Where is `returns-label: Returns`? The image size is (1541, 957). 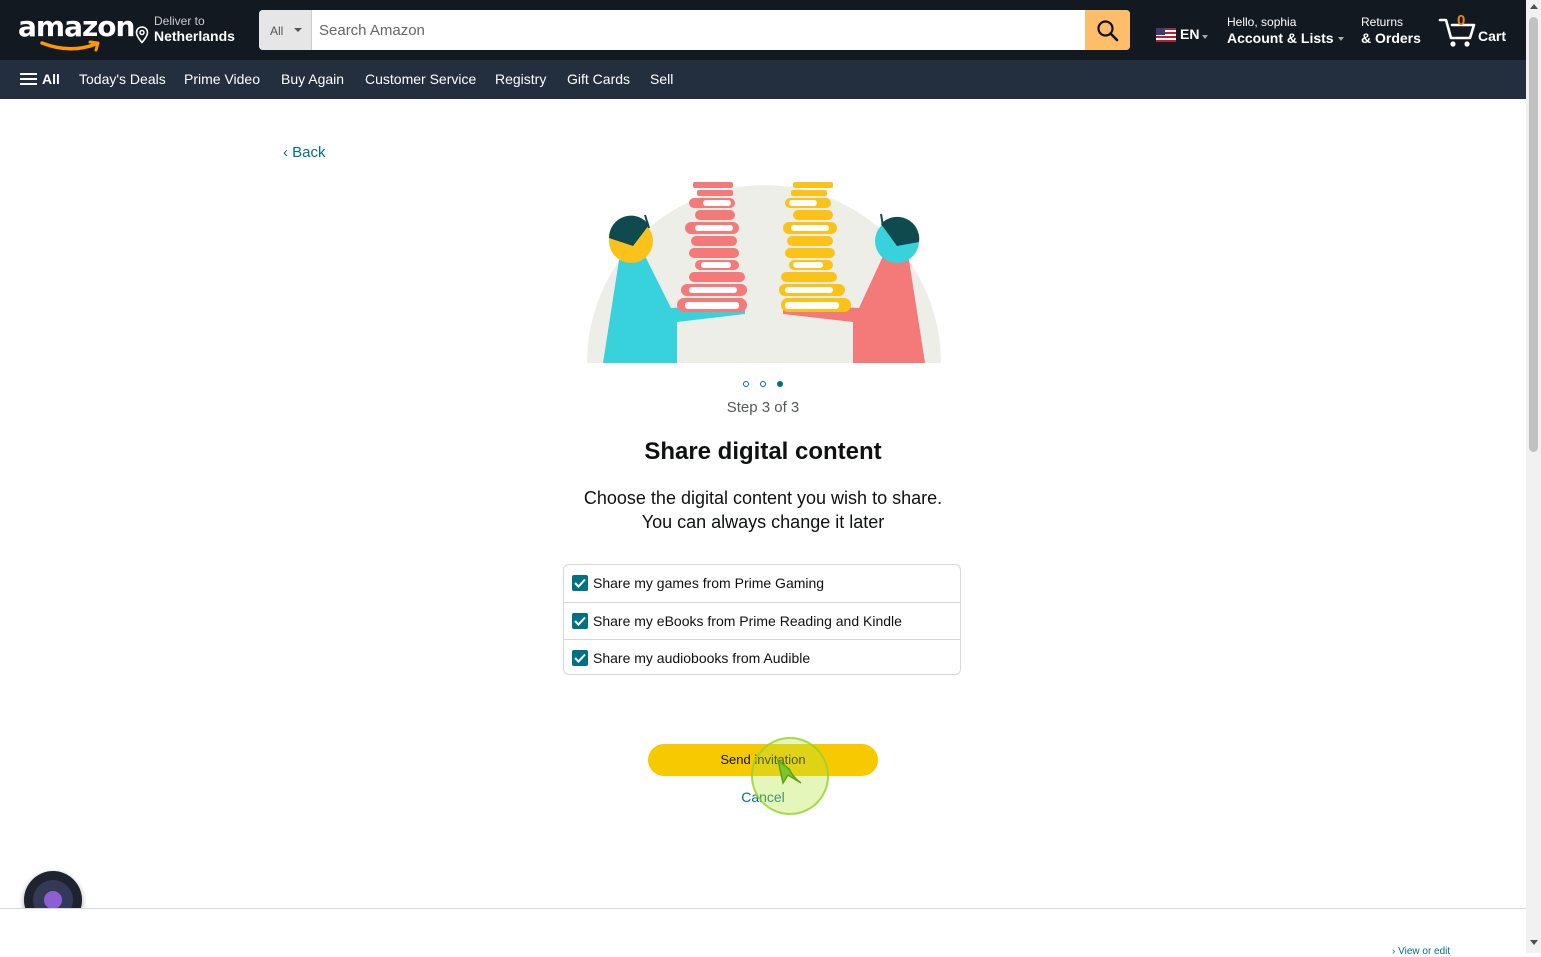 returns-label: Returns is located at coordinates (1382, 22).